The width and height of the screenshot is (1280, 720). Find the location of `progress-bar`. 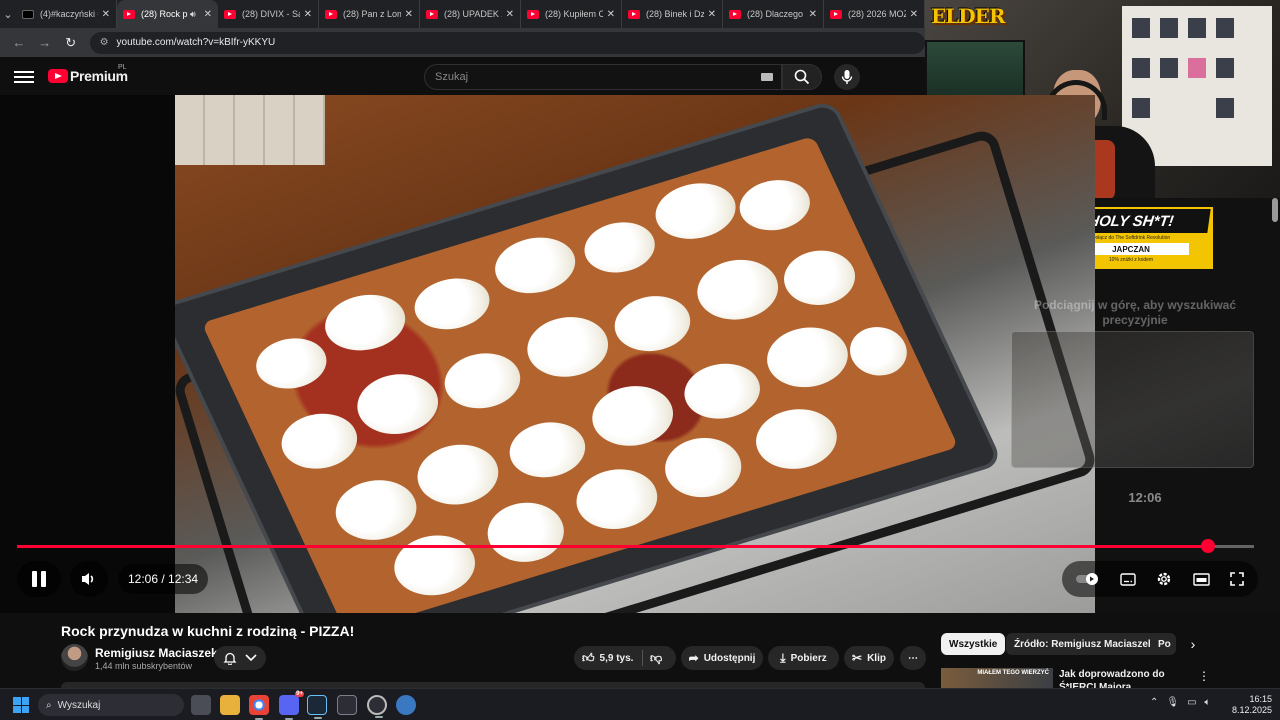

progress-bar is located at coordinates (635, 546).